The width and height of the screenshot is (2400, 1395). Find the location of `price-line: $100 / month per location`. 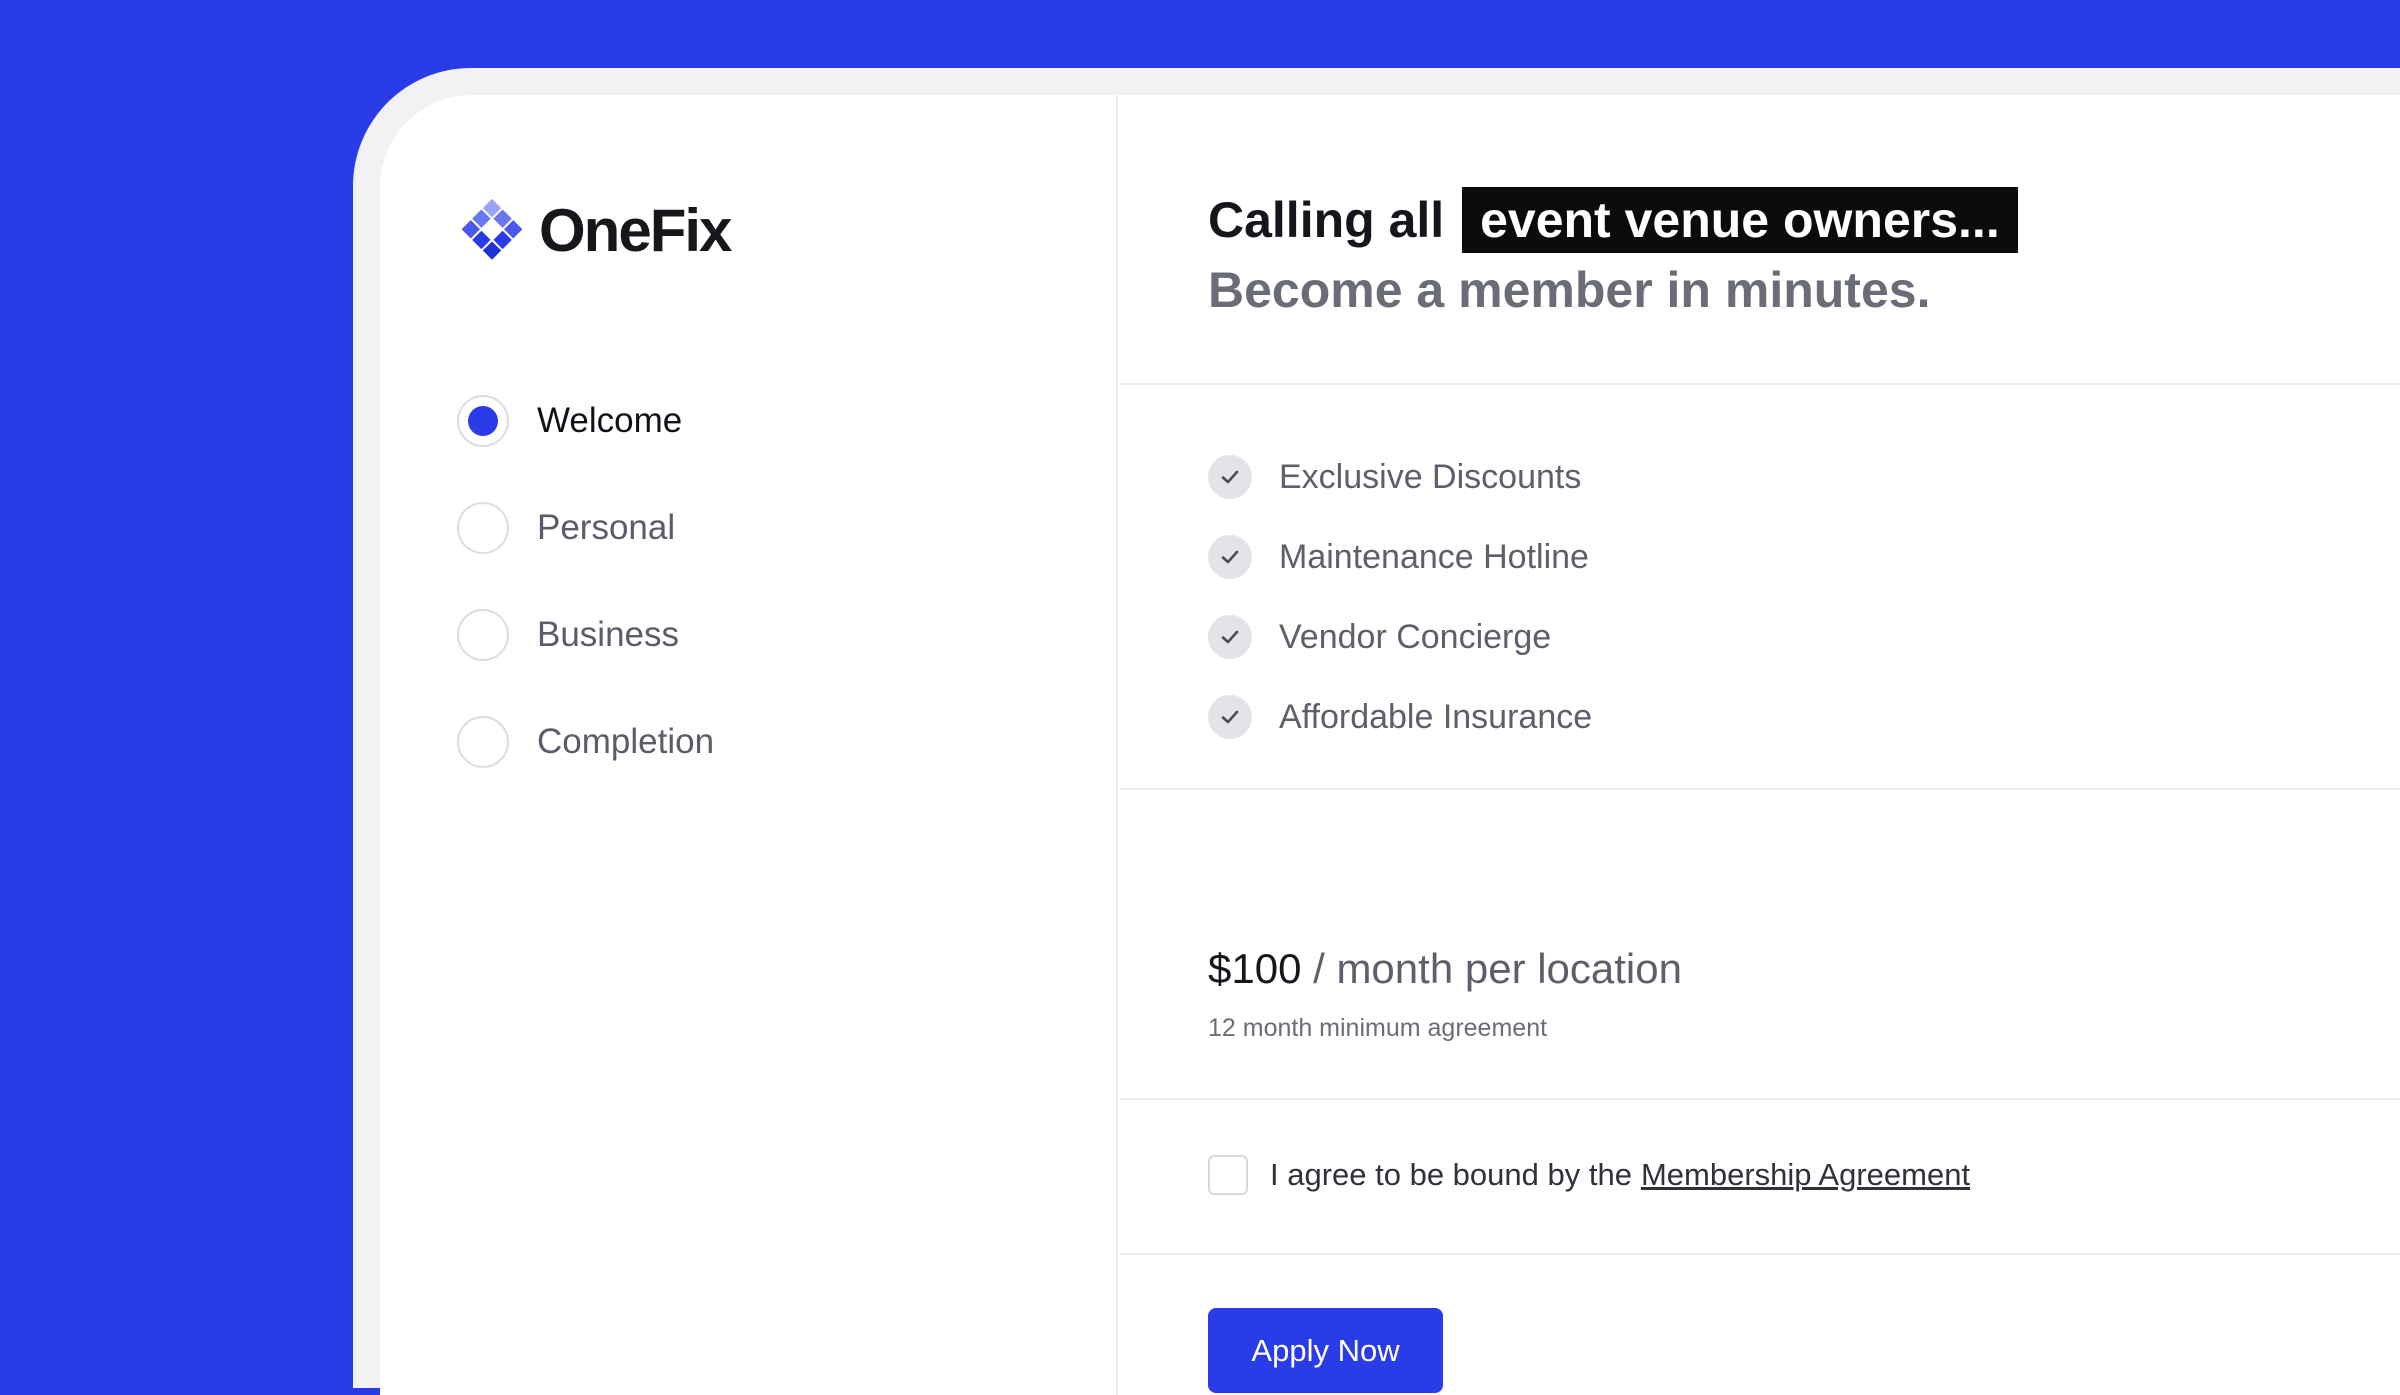

price-line: $100 / month per location is located at coordinates (1445, 969).